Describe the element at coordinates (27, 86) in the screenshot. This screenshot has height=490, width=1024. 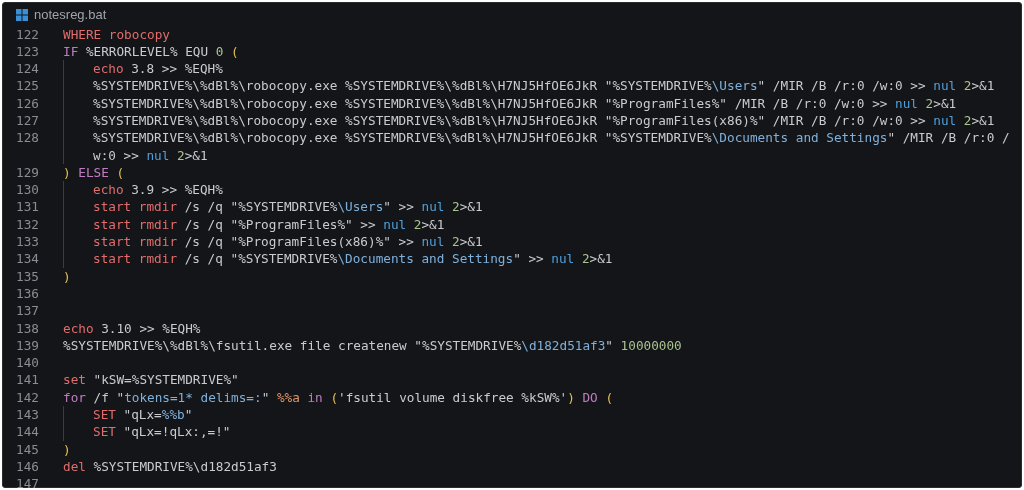
I see `line-number: 125` at that location.